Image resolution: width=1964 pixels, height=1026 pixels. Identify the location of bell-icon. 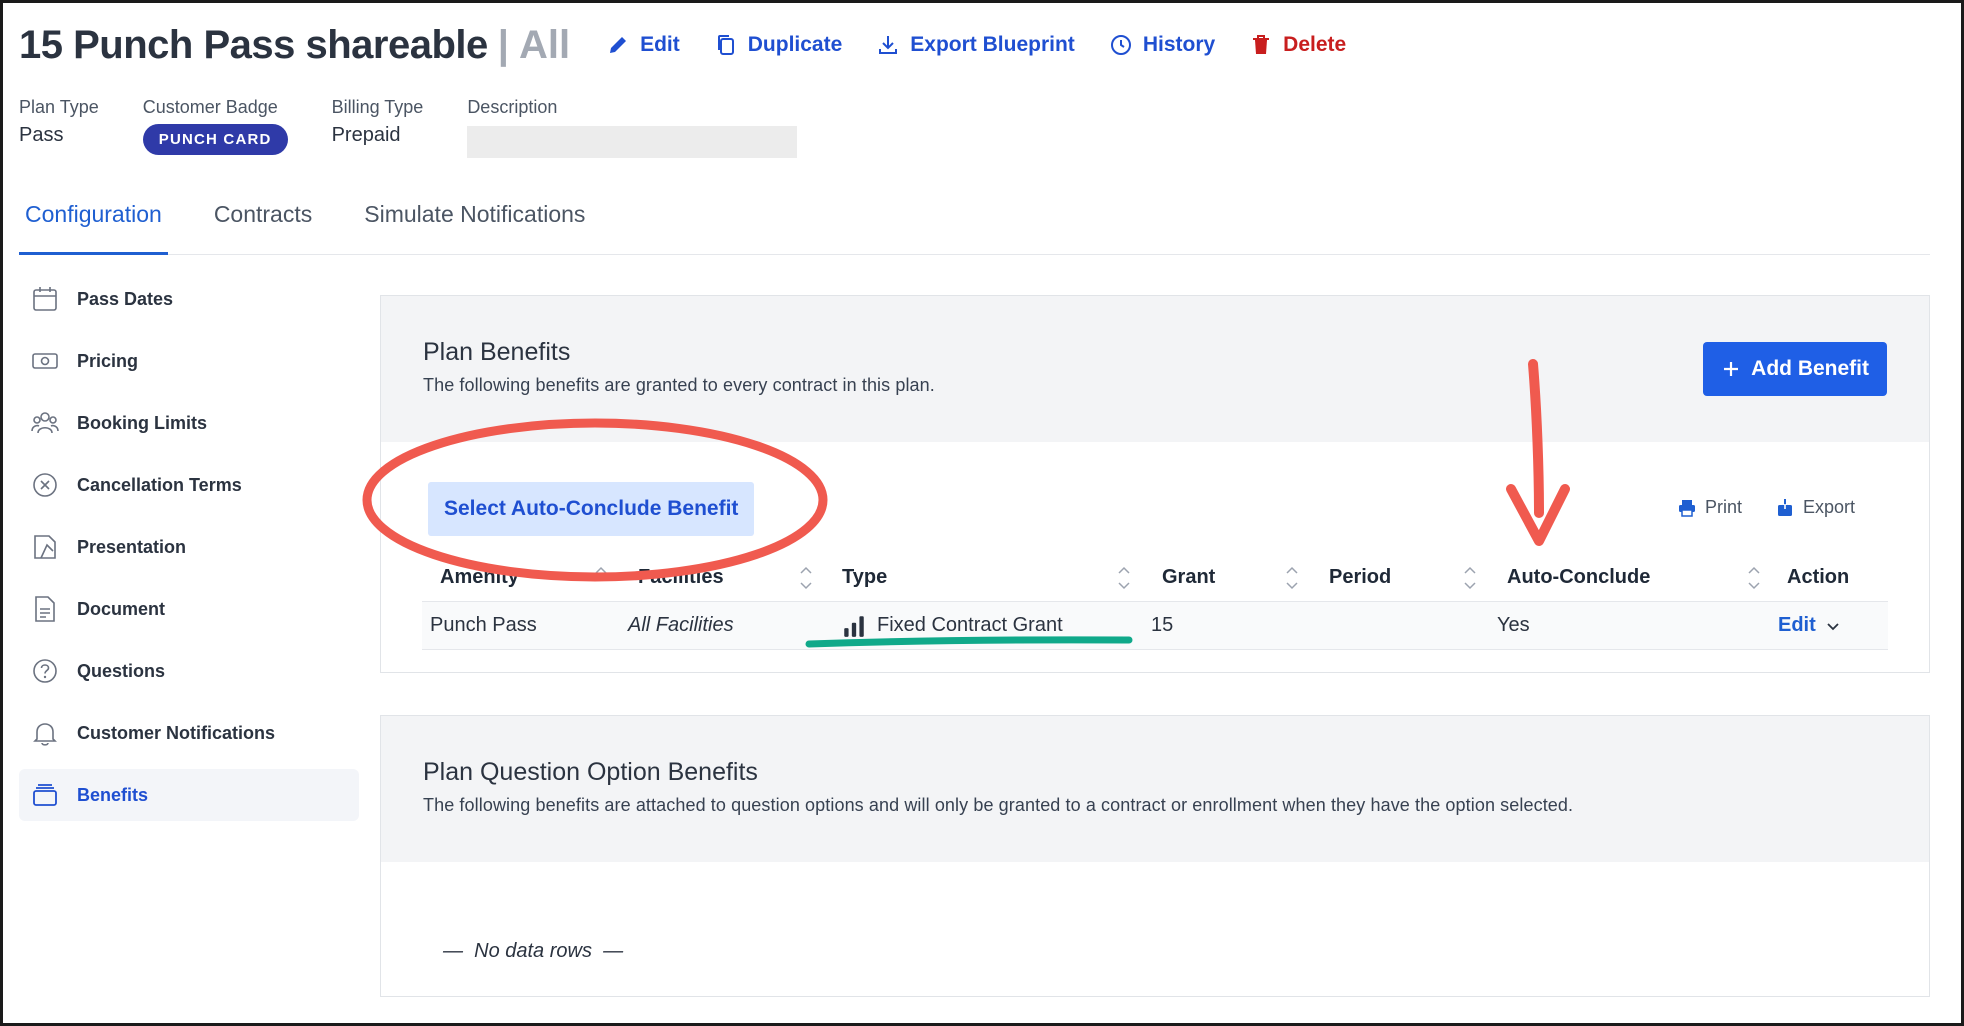
(45, 734).